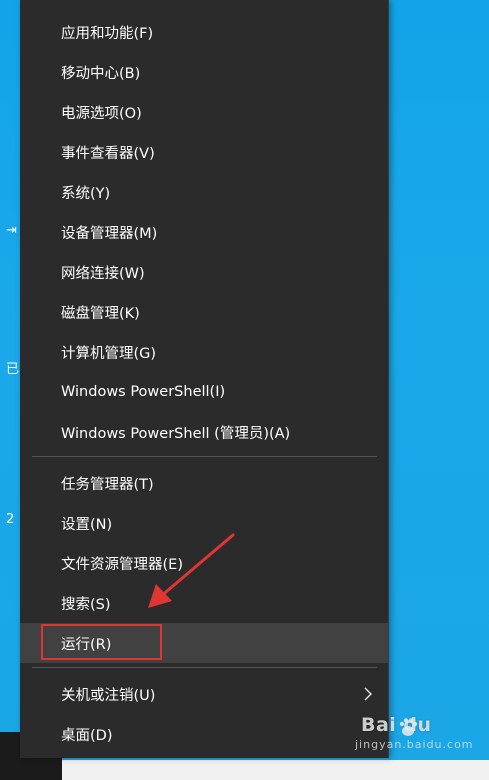  Describe the element at coordinates (87, 524) in the screenshot. I see `menu-item-label: 设置(N)` at that location.